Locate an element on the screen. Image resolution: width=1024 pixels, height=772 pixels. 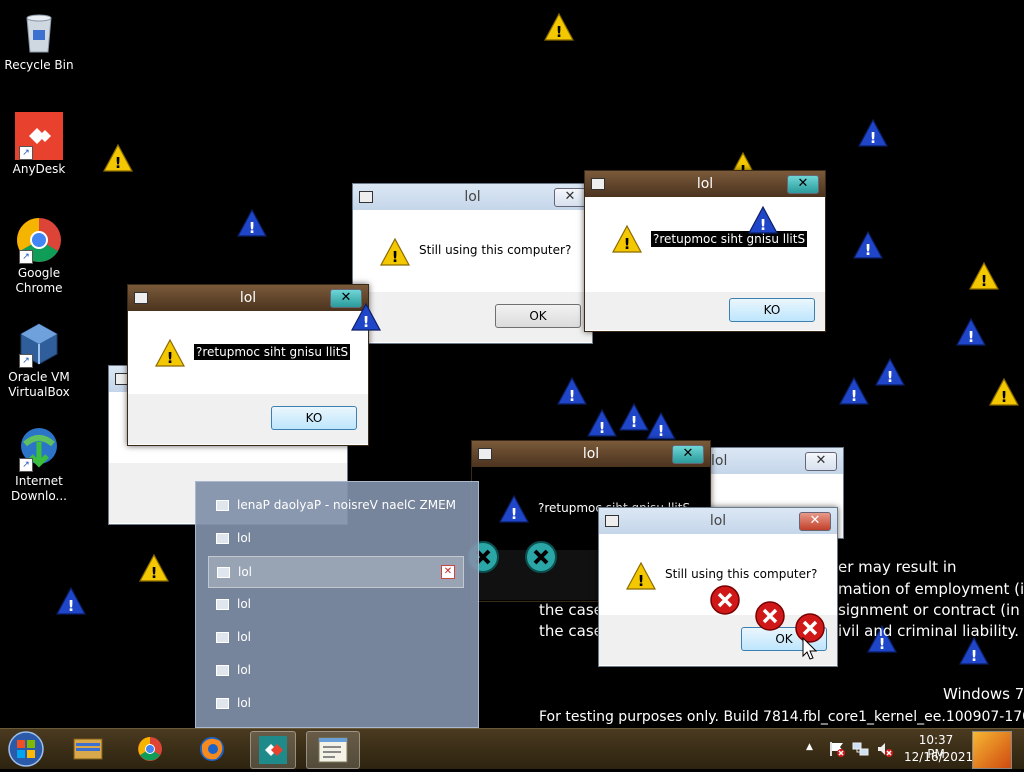
dialog-window-left: lol ✕ ! ?retupmoc siht gnisu llitS KO is located at coordinates (248, 365).